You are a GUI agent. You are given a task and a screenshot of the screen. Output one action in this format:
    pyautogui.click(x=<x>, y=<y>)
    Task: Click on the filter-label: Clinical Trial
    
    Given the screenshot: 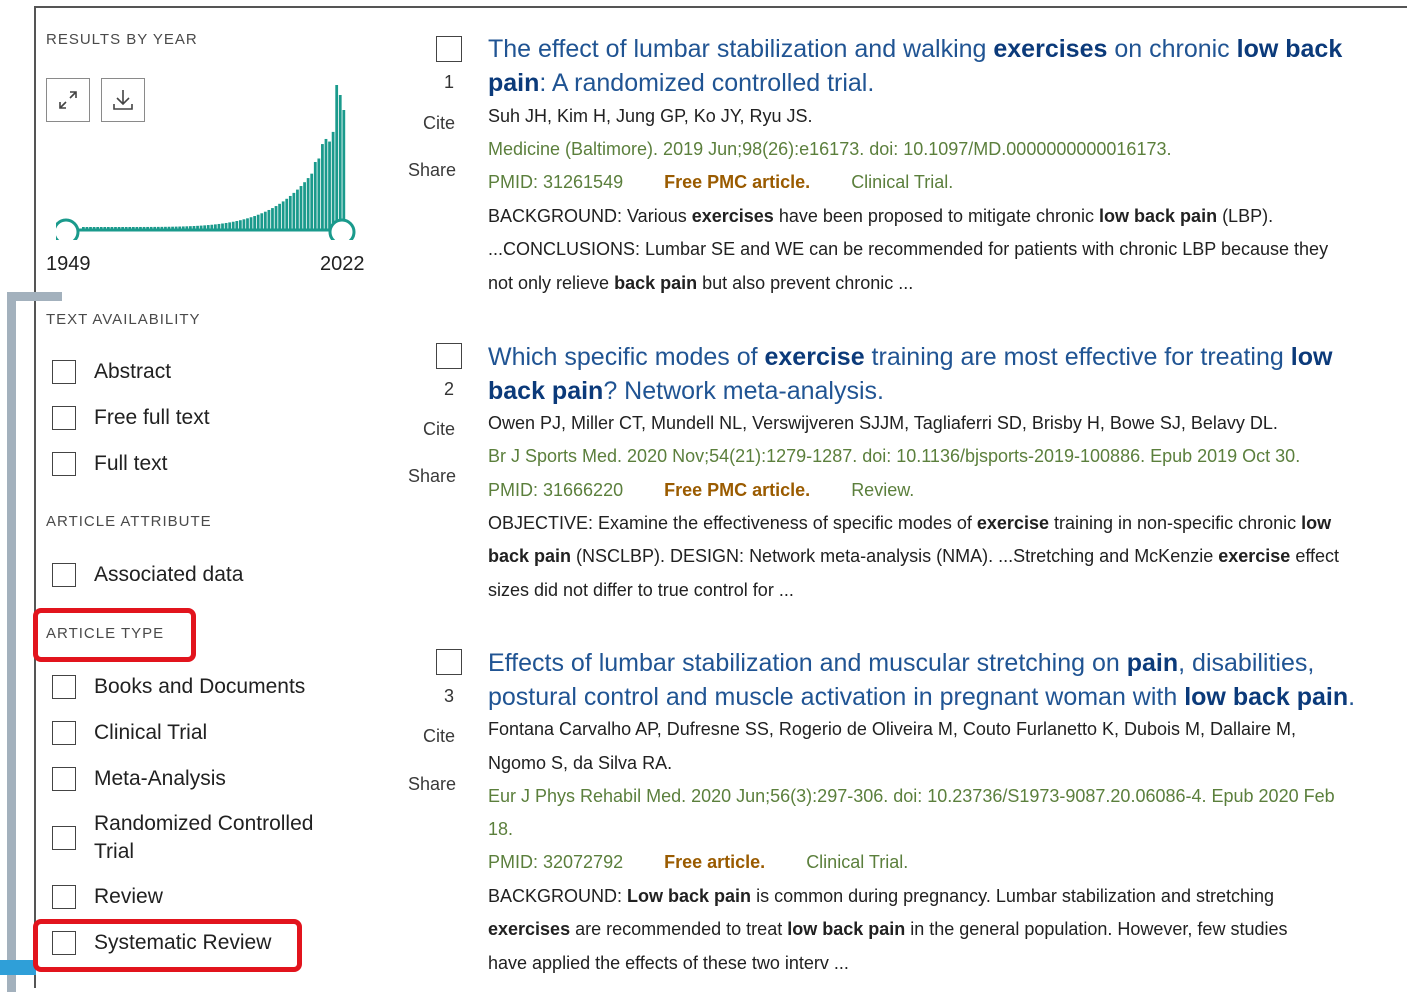 What is the action you would take?
    pyautogui.click(x=151, y=732)
    